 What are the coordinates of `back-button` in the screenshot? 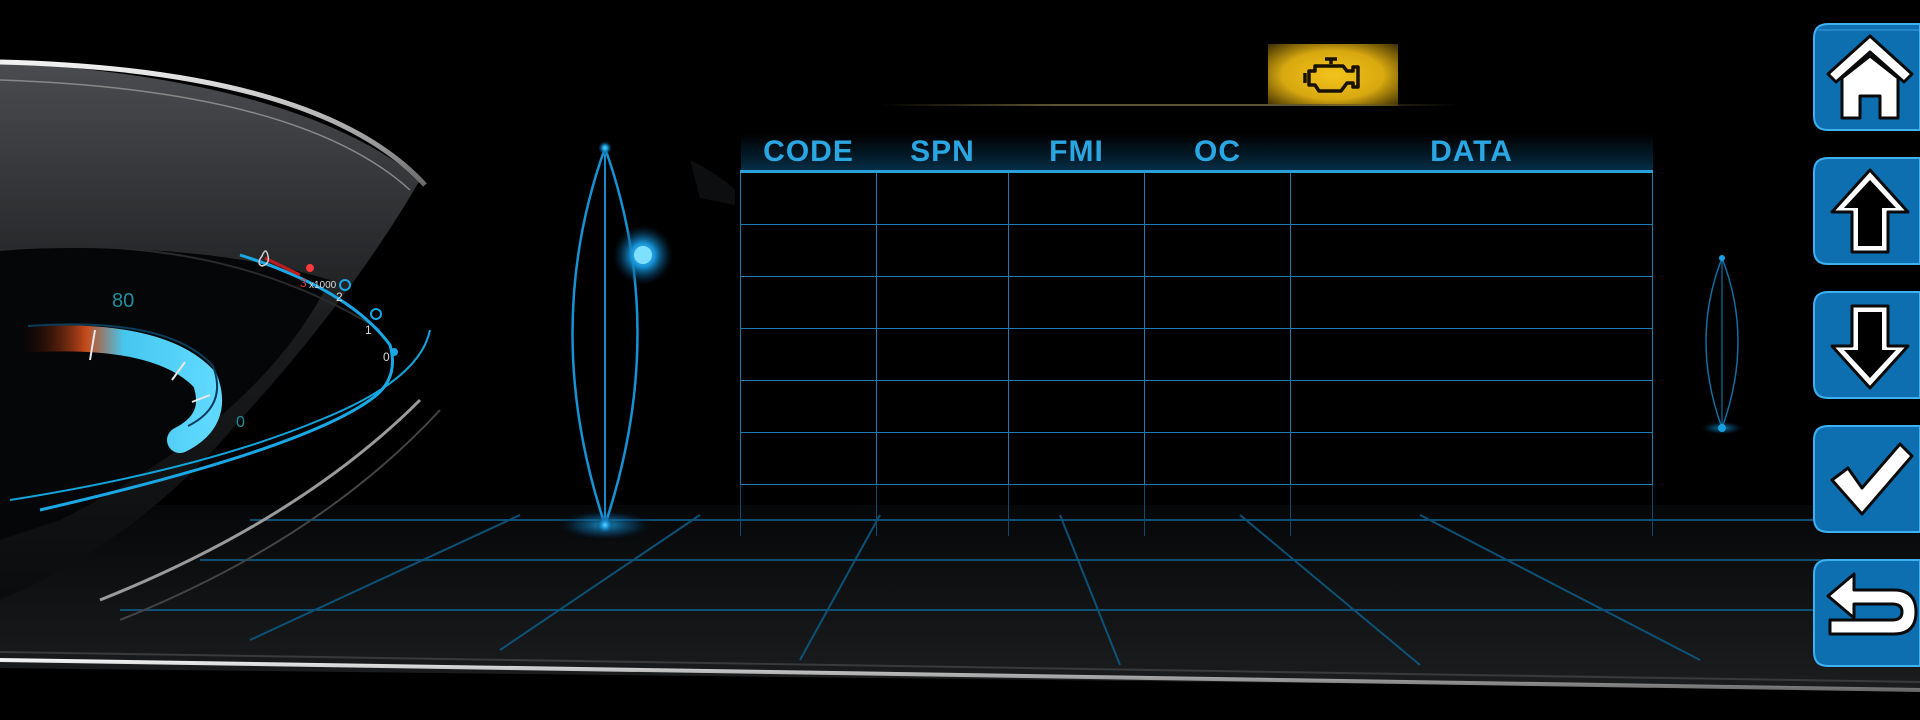 It's located at (1864, 613).